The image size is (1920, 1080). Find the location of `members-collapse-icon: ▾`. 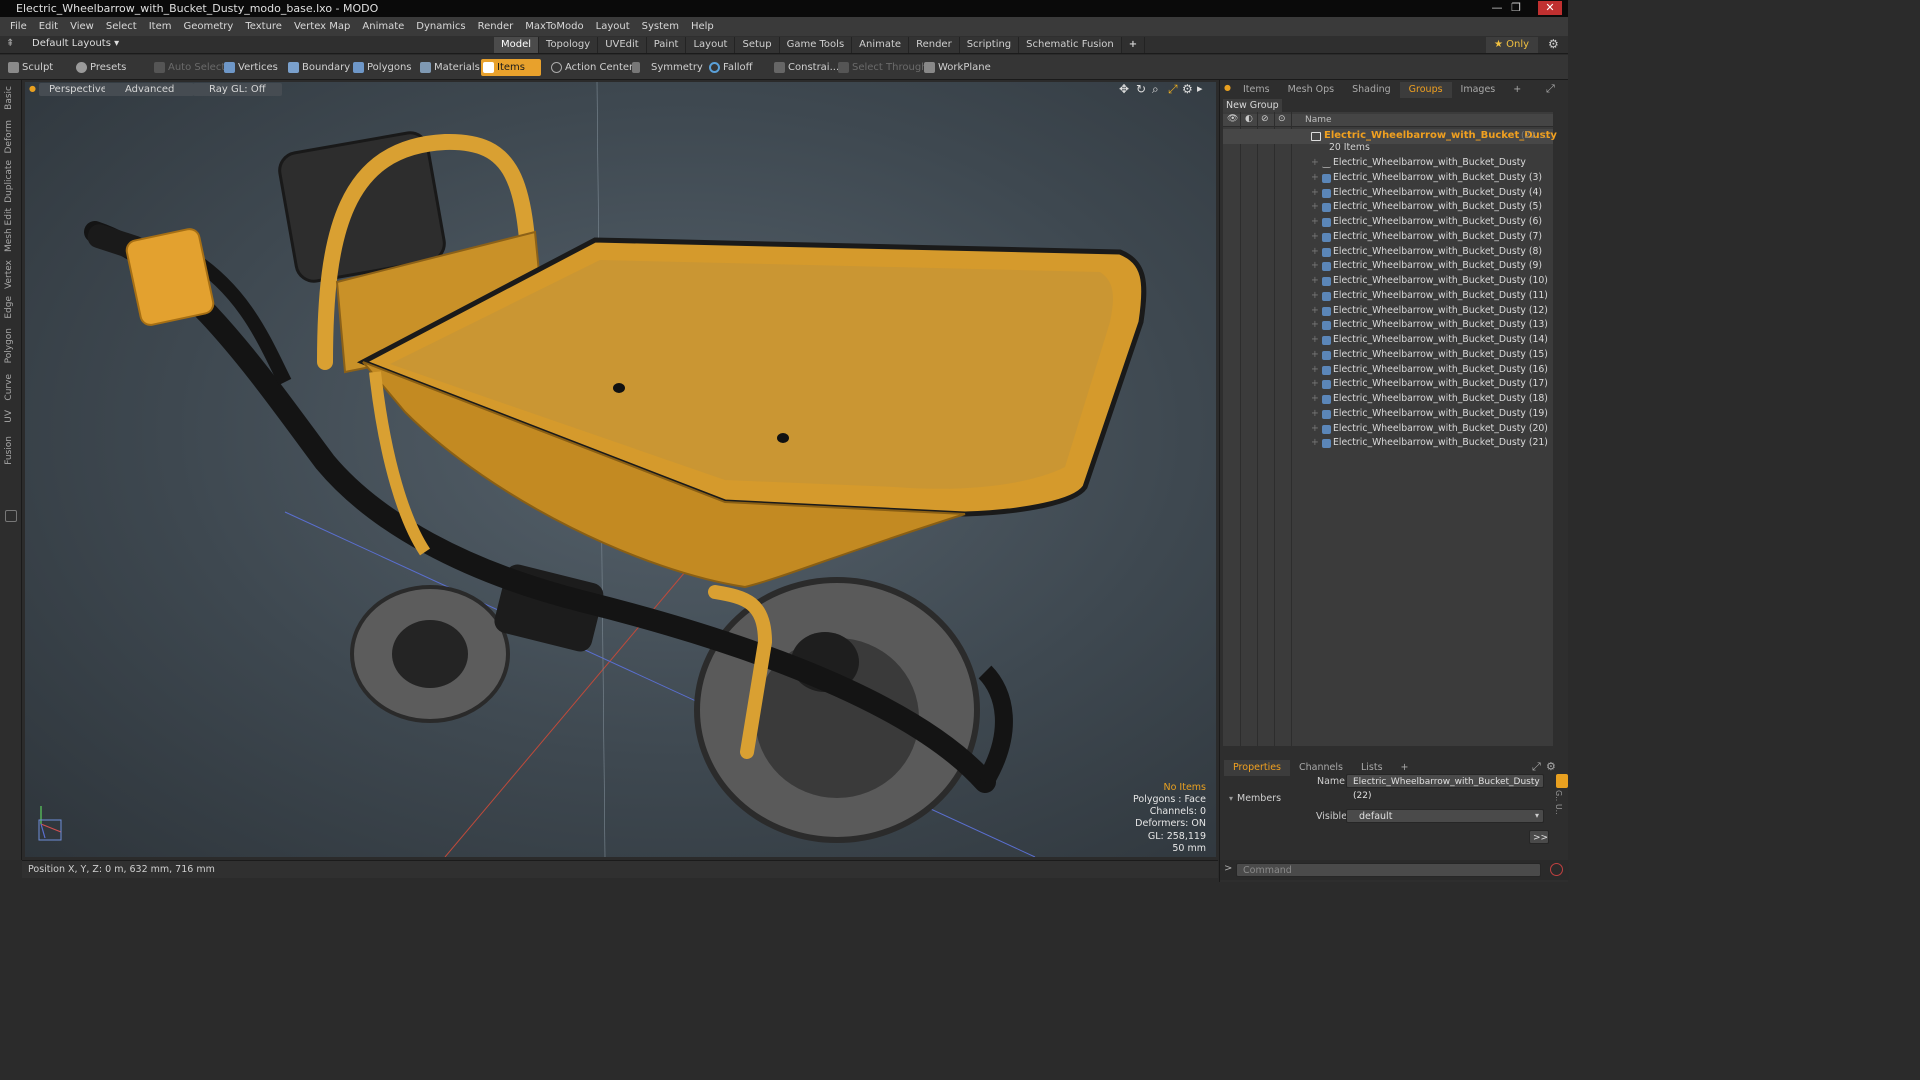

members-collapse-icon: ▾ is located at coordinates (1231, 798).